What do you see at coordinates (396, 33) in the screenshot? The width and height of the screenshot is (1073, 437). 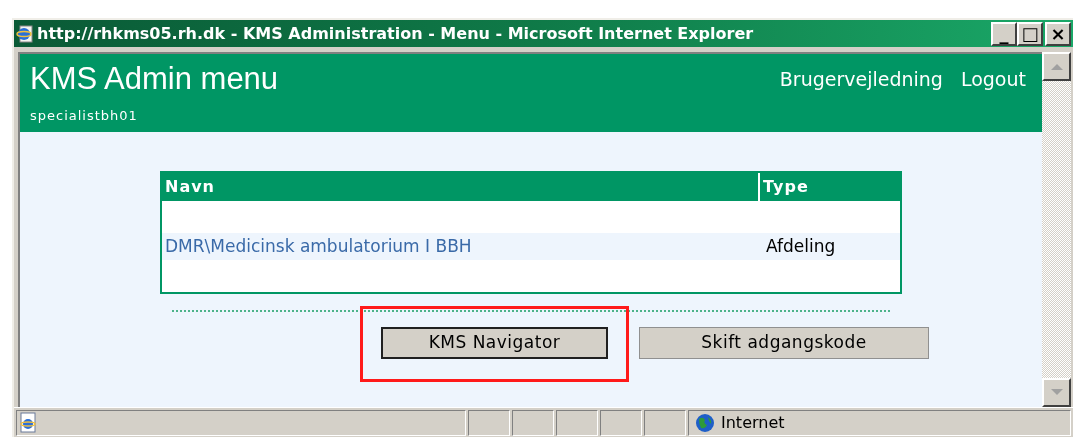 I see `window-title: http://rhkms05.rh.dk - KMS Administration - Menu - Microsoft Internet Explorer` at bounding box center [396, 33].